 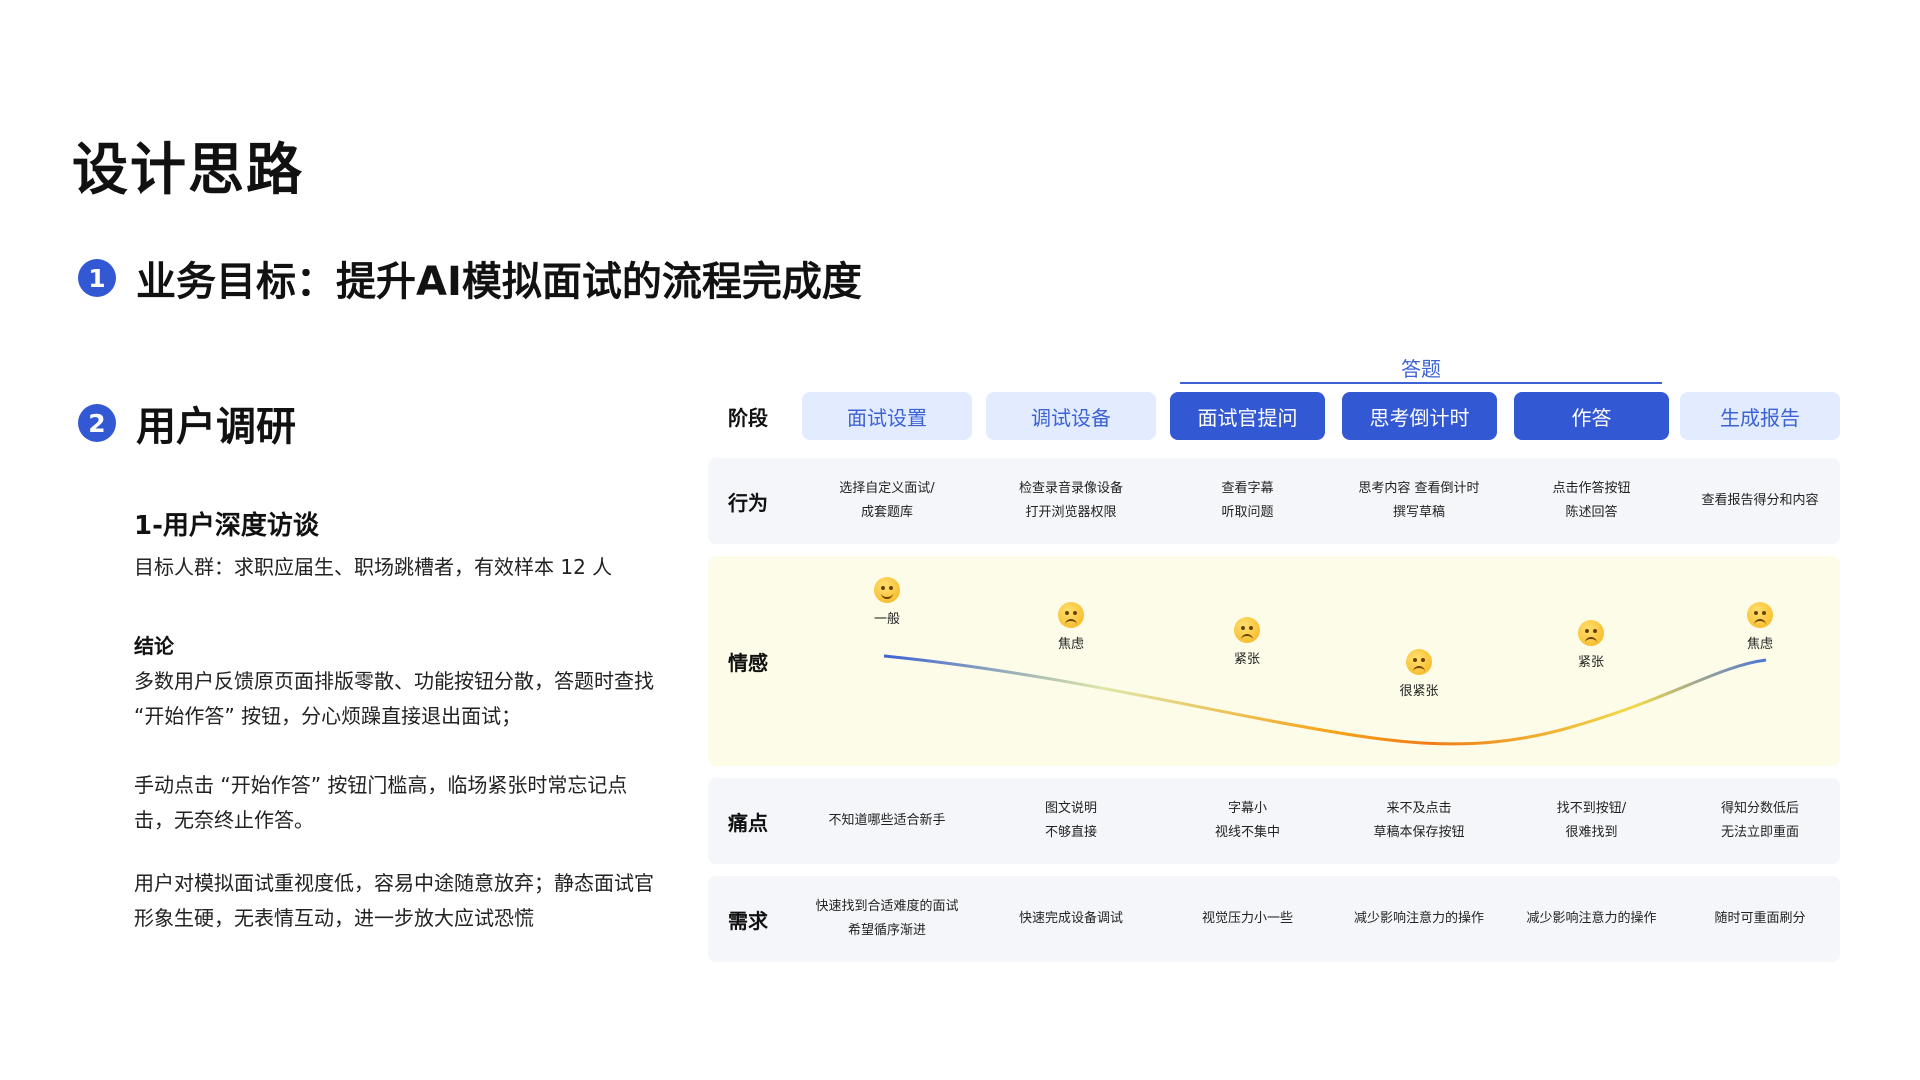 What do you see at coordinates (154, 646) in the screenshot?
I see `conclusion-title: 结论` at bounding box center [154, 646].